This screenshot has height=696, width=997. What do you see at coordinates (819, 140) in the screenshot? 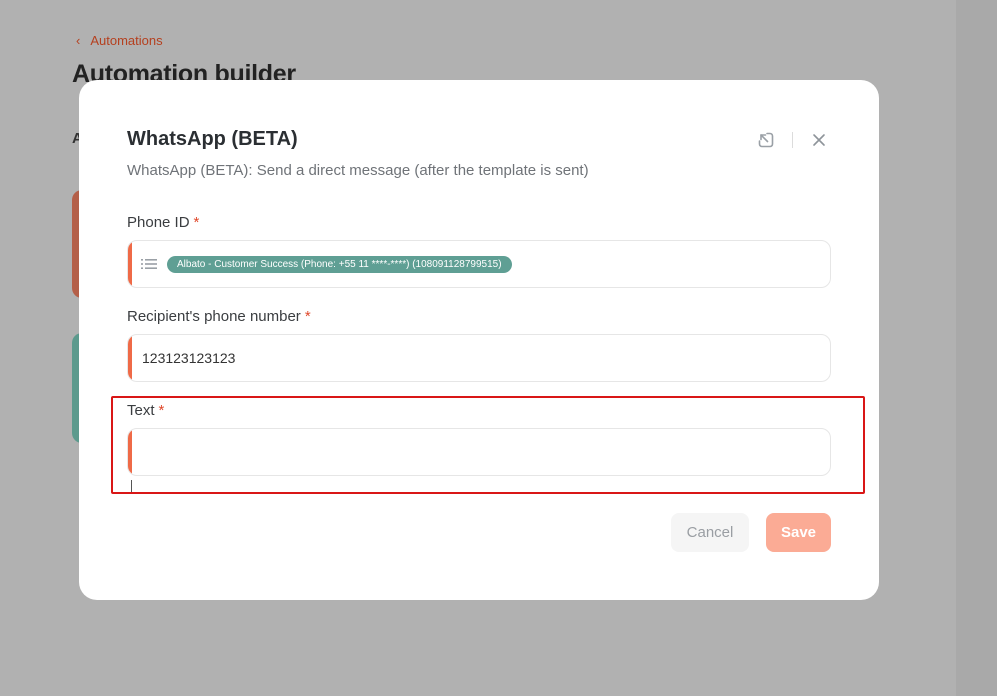
I see `close-icon` at bounding box center [819, 140].